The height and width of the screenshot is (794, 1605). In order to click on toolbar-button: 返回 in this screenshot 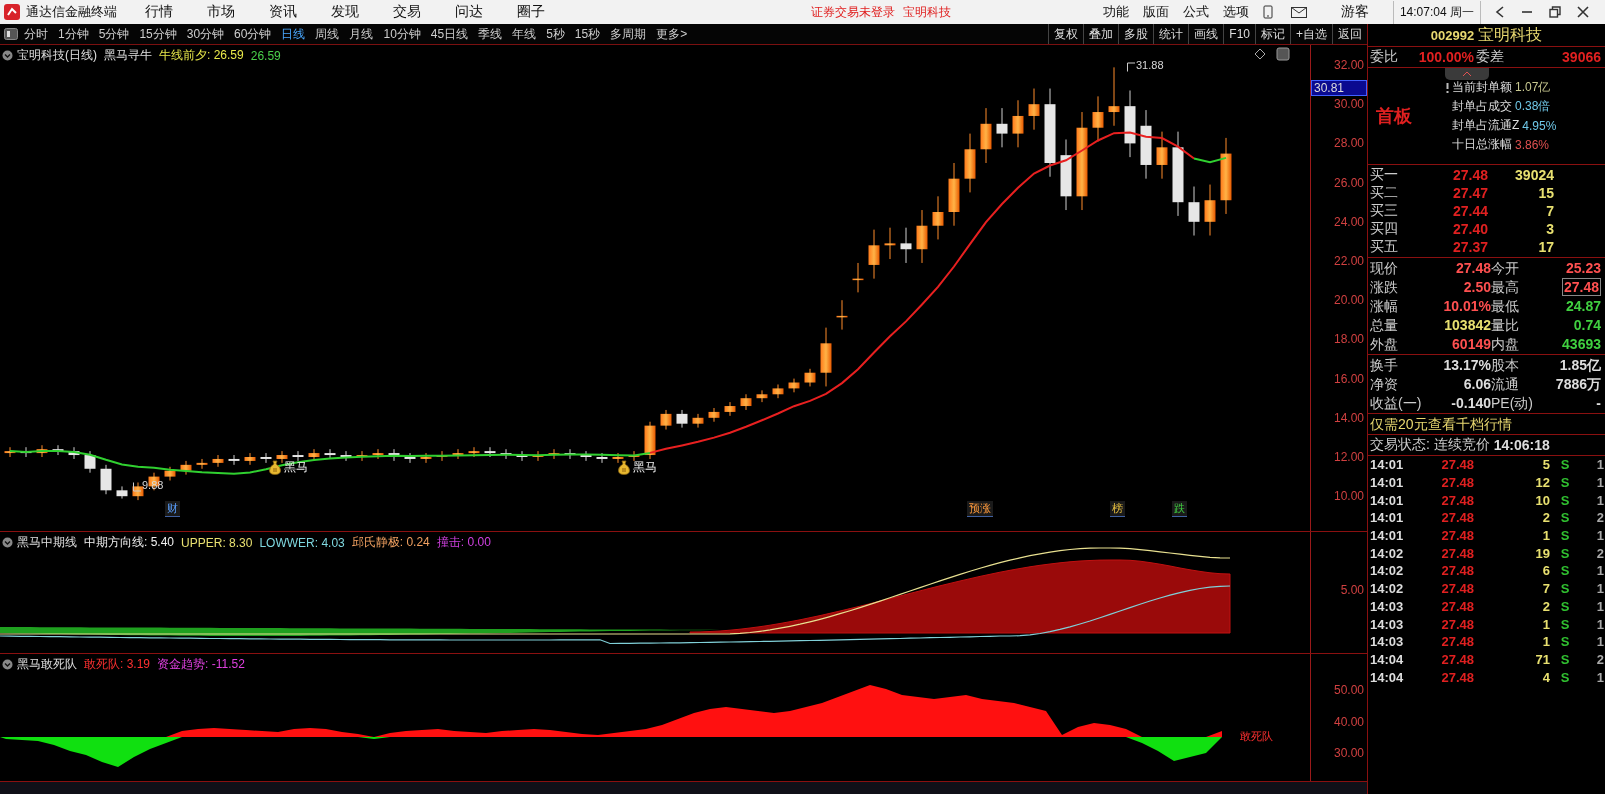, I will do `click(1349, 34)`.